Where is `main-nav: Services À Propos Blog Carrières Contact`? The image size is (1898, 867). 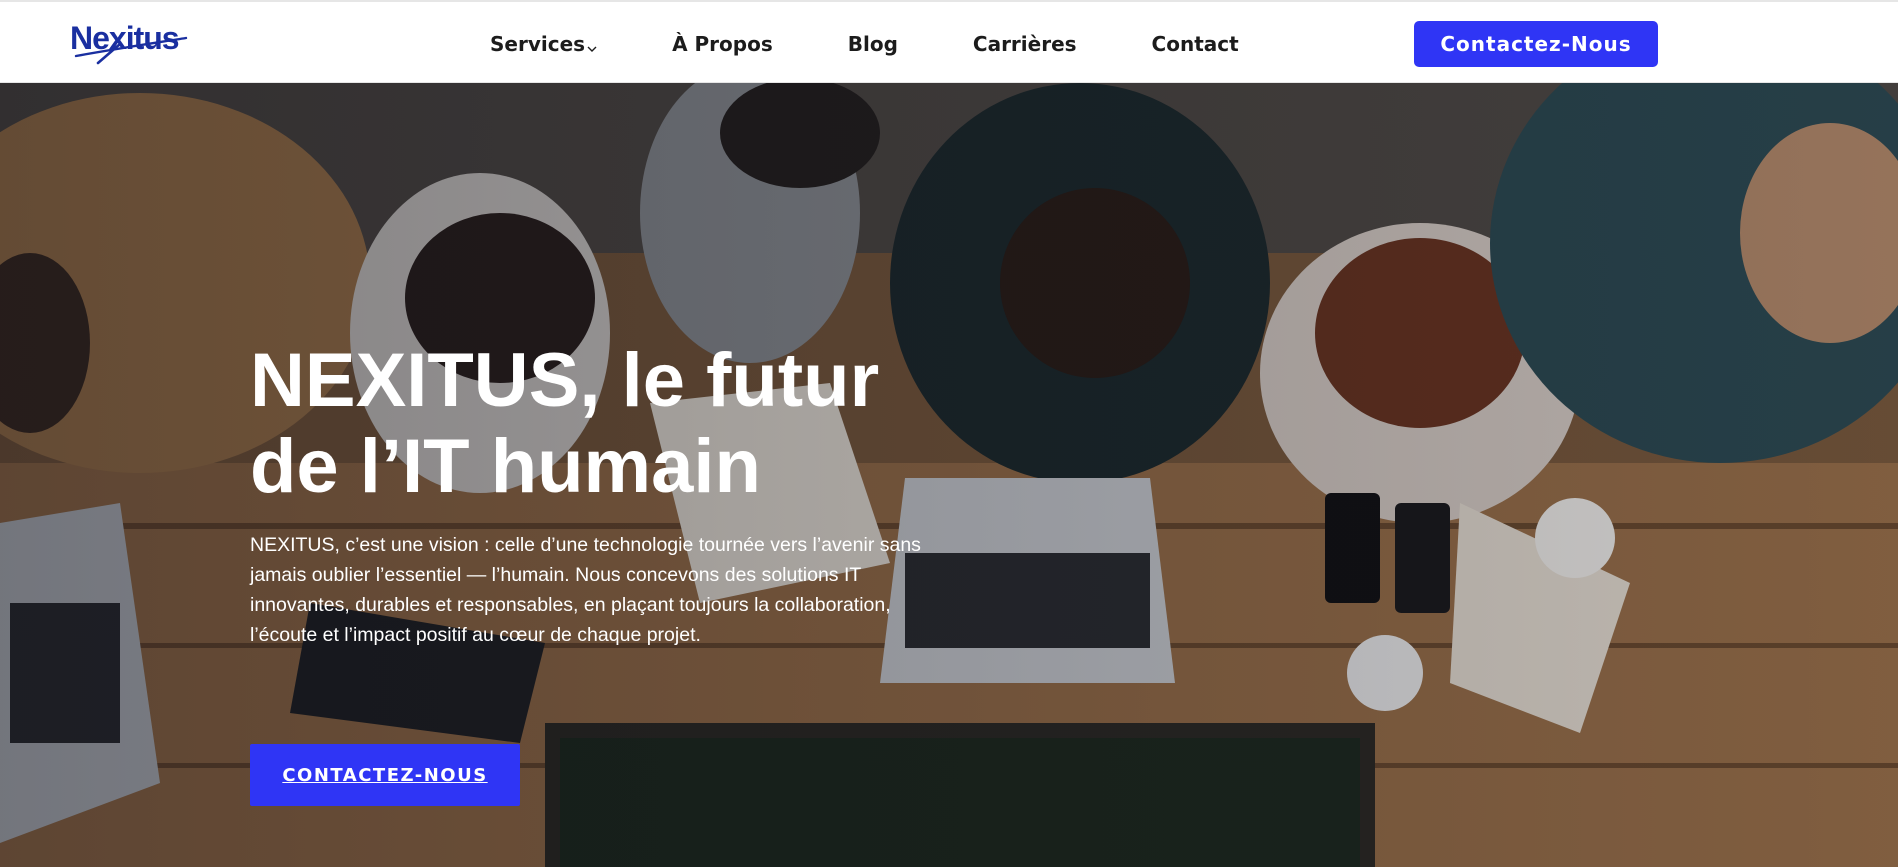 main-nav: Services À Propos Blog Carrières Contact is located at coordinates (864, 44).